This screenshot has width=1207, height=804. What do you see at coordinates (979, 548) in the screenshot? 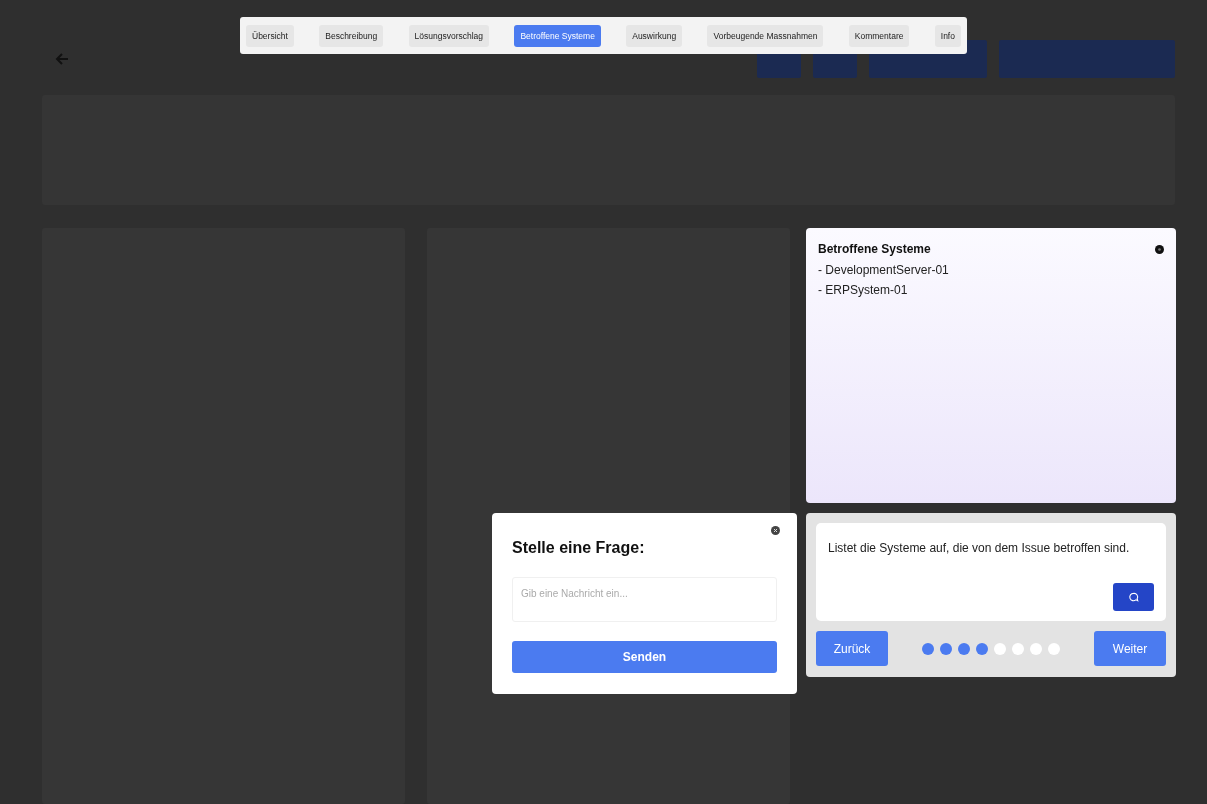
I see `guide-text: Listet die Systeme auf, die von dem Issue betroffen sind.` at bounding box center [979, 548].